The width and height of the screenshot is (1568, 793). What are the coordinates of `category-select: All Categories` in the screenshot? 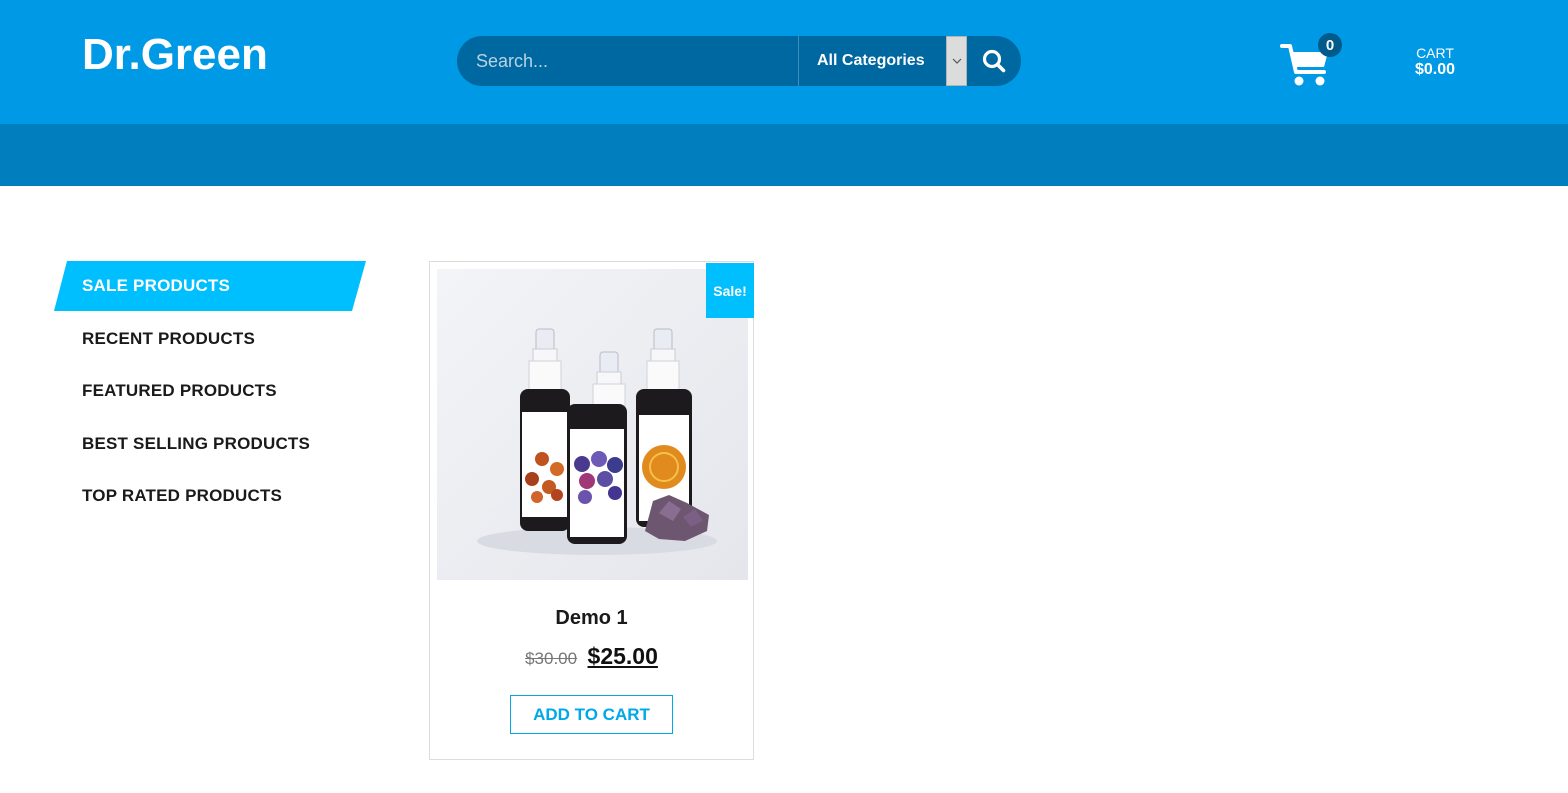 It's located at (872, 61).